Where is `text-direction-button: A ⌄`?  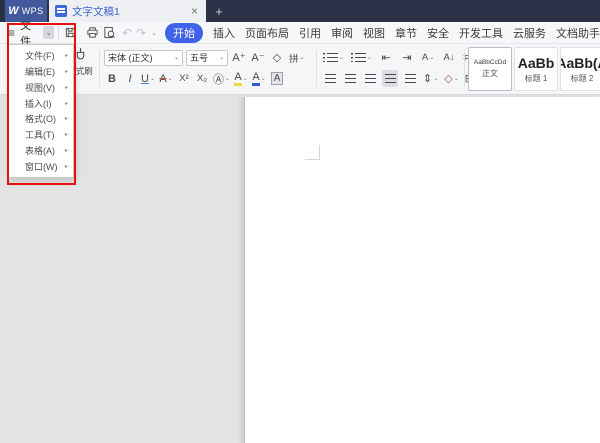
text-direction-button: A ⌄ is located at coordinates (428, 57).